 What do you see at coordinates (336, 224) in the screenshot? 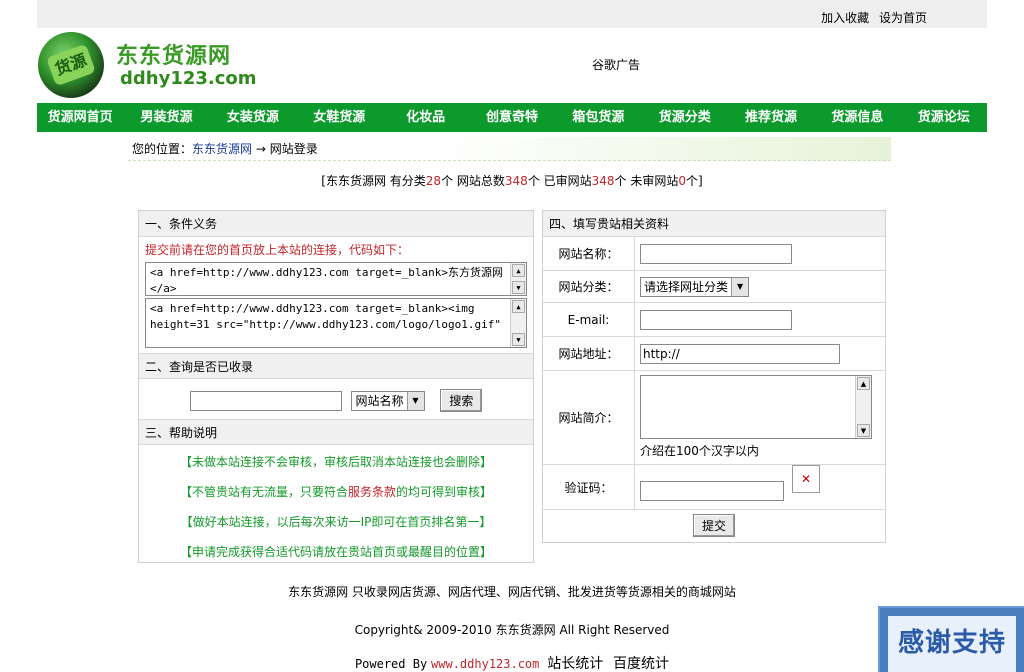
I see `section-title-conditions: 一、条件义务` at bounding box center [336, 224].